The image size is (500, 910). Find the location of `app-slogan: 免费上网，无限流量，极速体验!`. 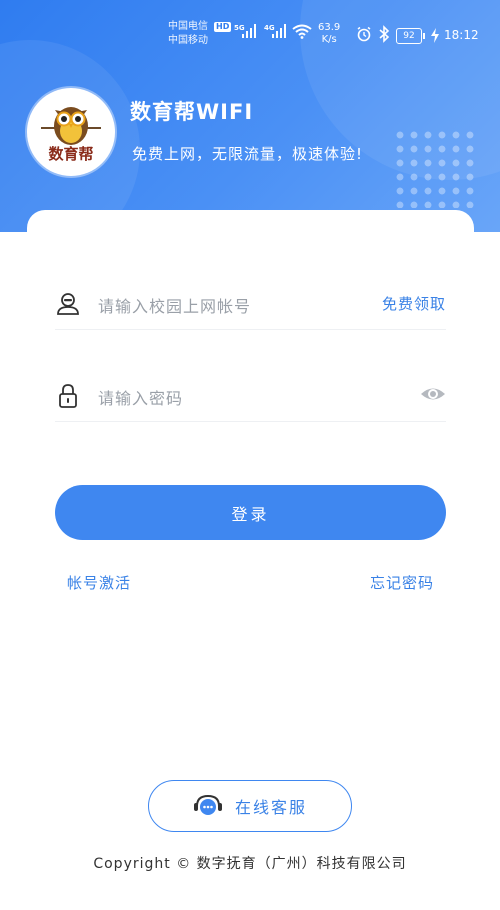

app-slogan: 免费上网，无限流量，极速体验! is located at coordinates (248, 154).